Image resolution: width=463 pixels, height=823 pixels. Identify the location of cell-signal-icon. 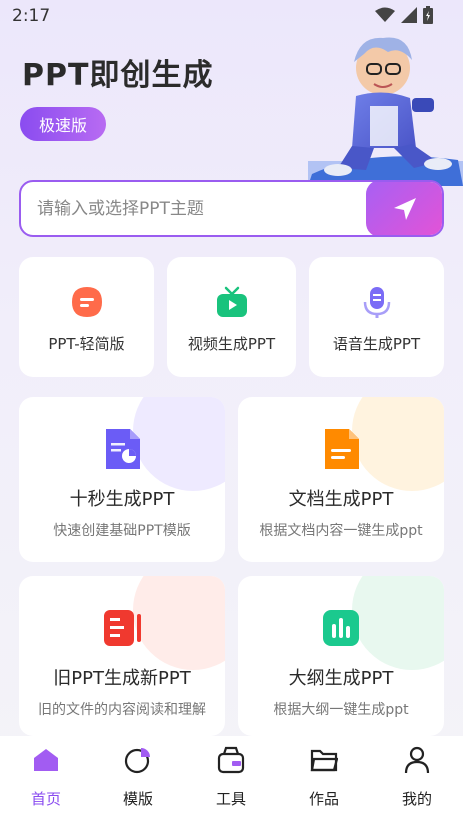
(409, 15).